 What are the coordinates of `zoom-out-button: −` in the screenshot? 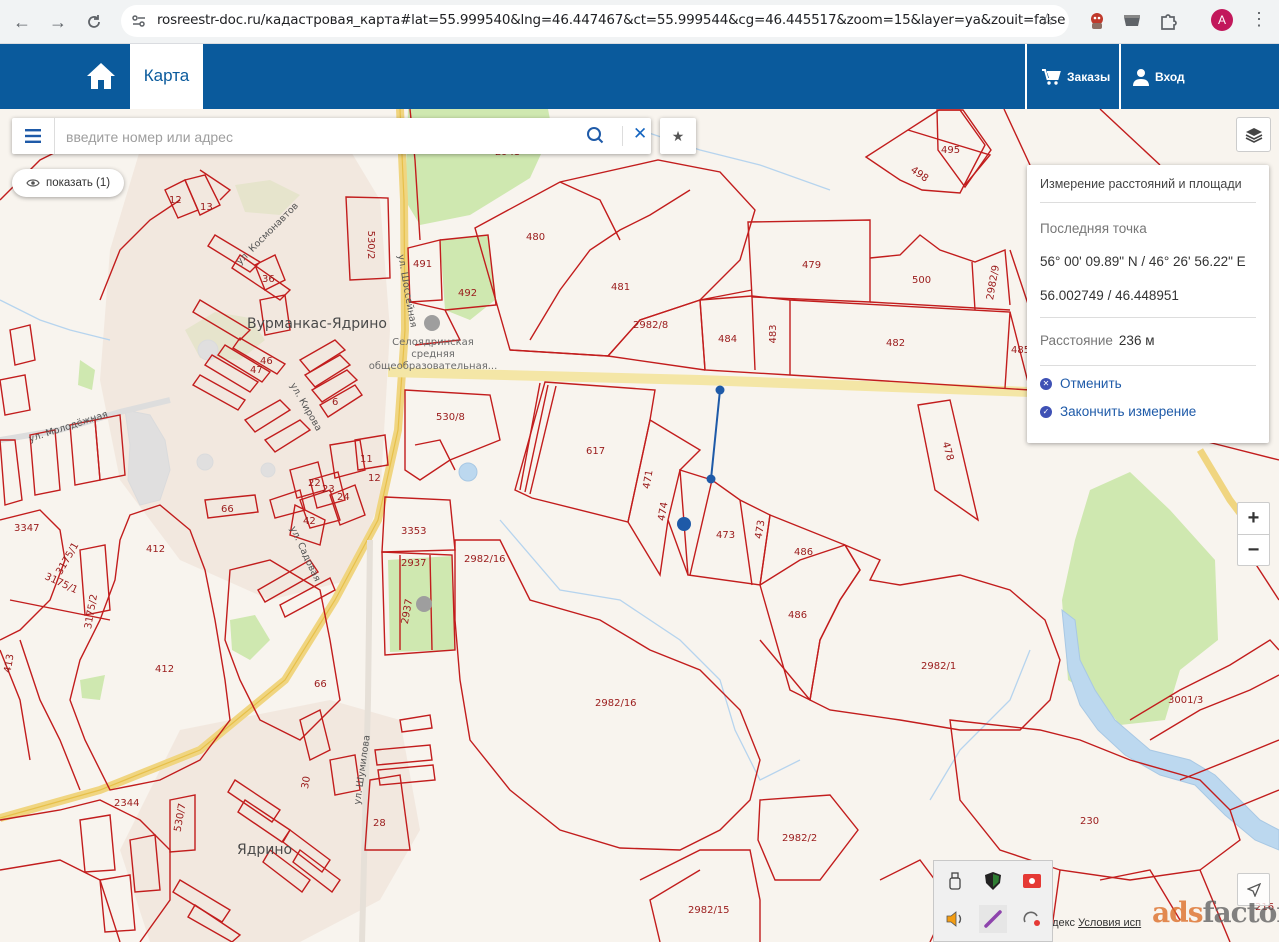 It's located at (1253, 550).